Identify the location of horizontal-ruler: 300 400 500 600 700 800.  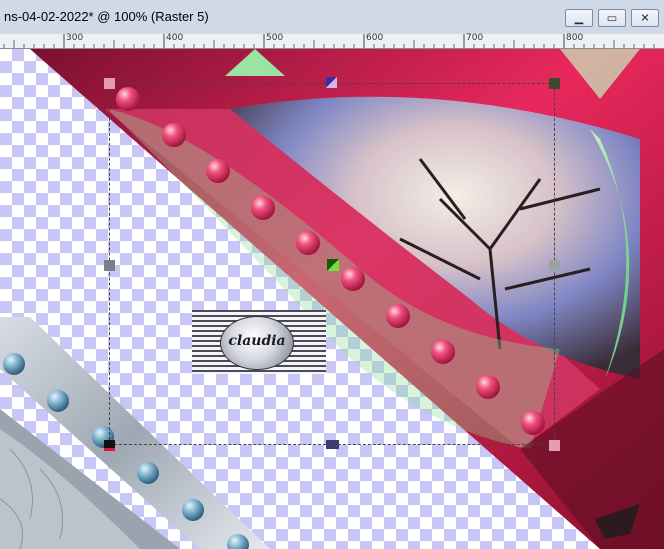
(332, 41).